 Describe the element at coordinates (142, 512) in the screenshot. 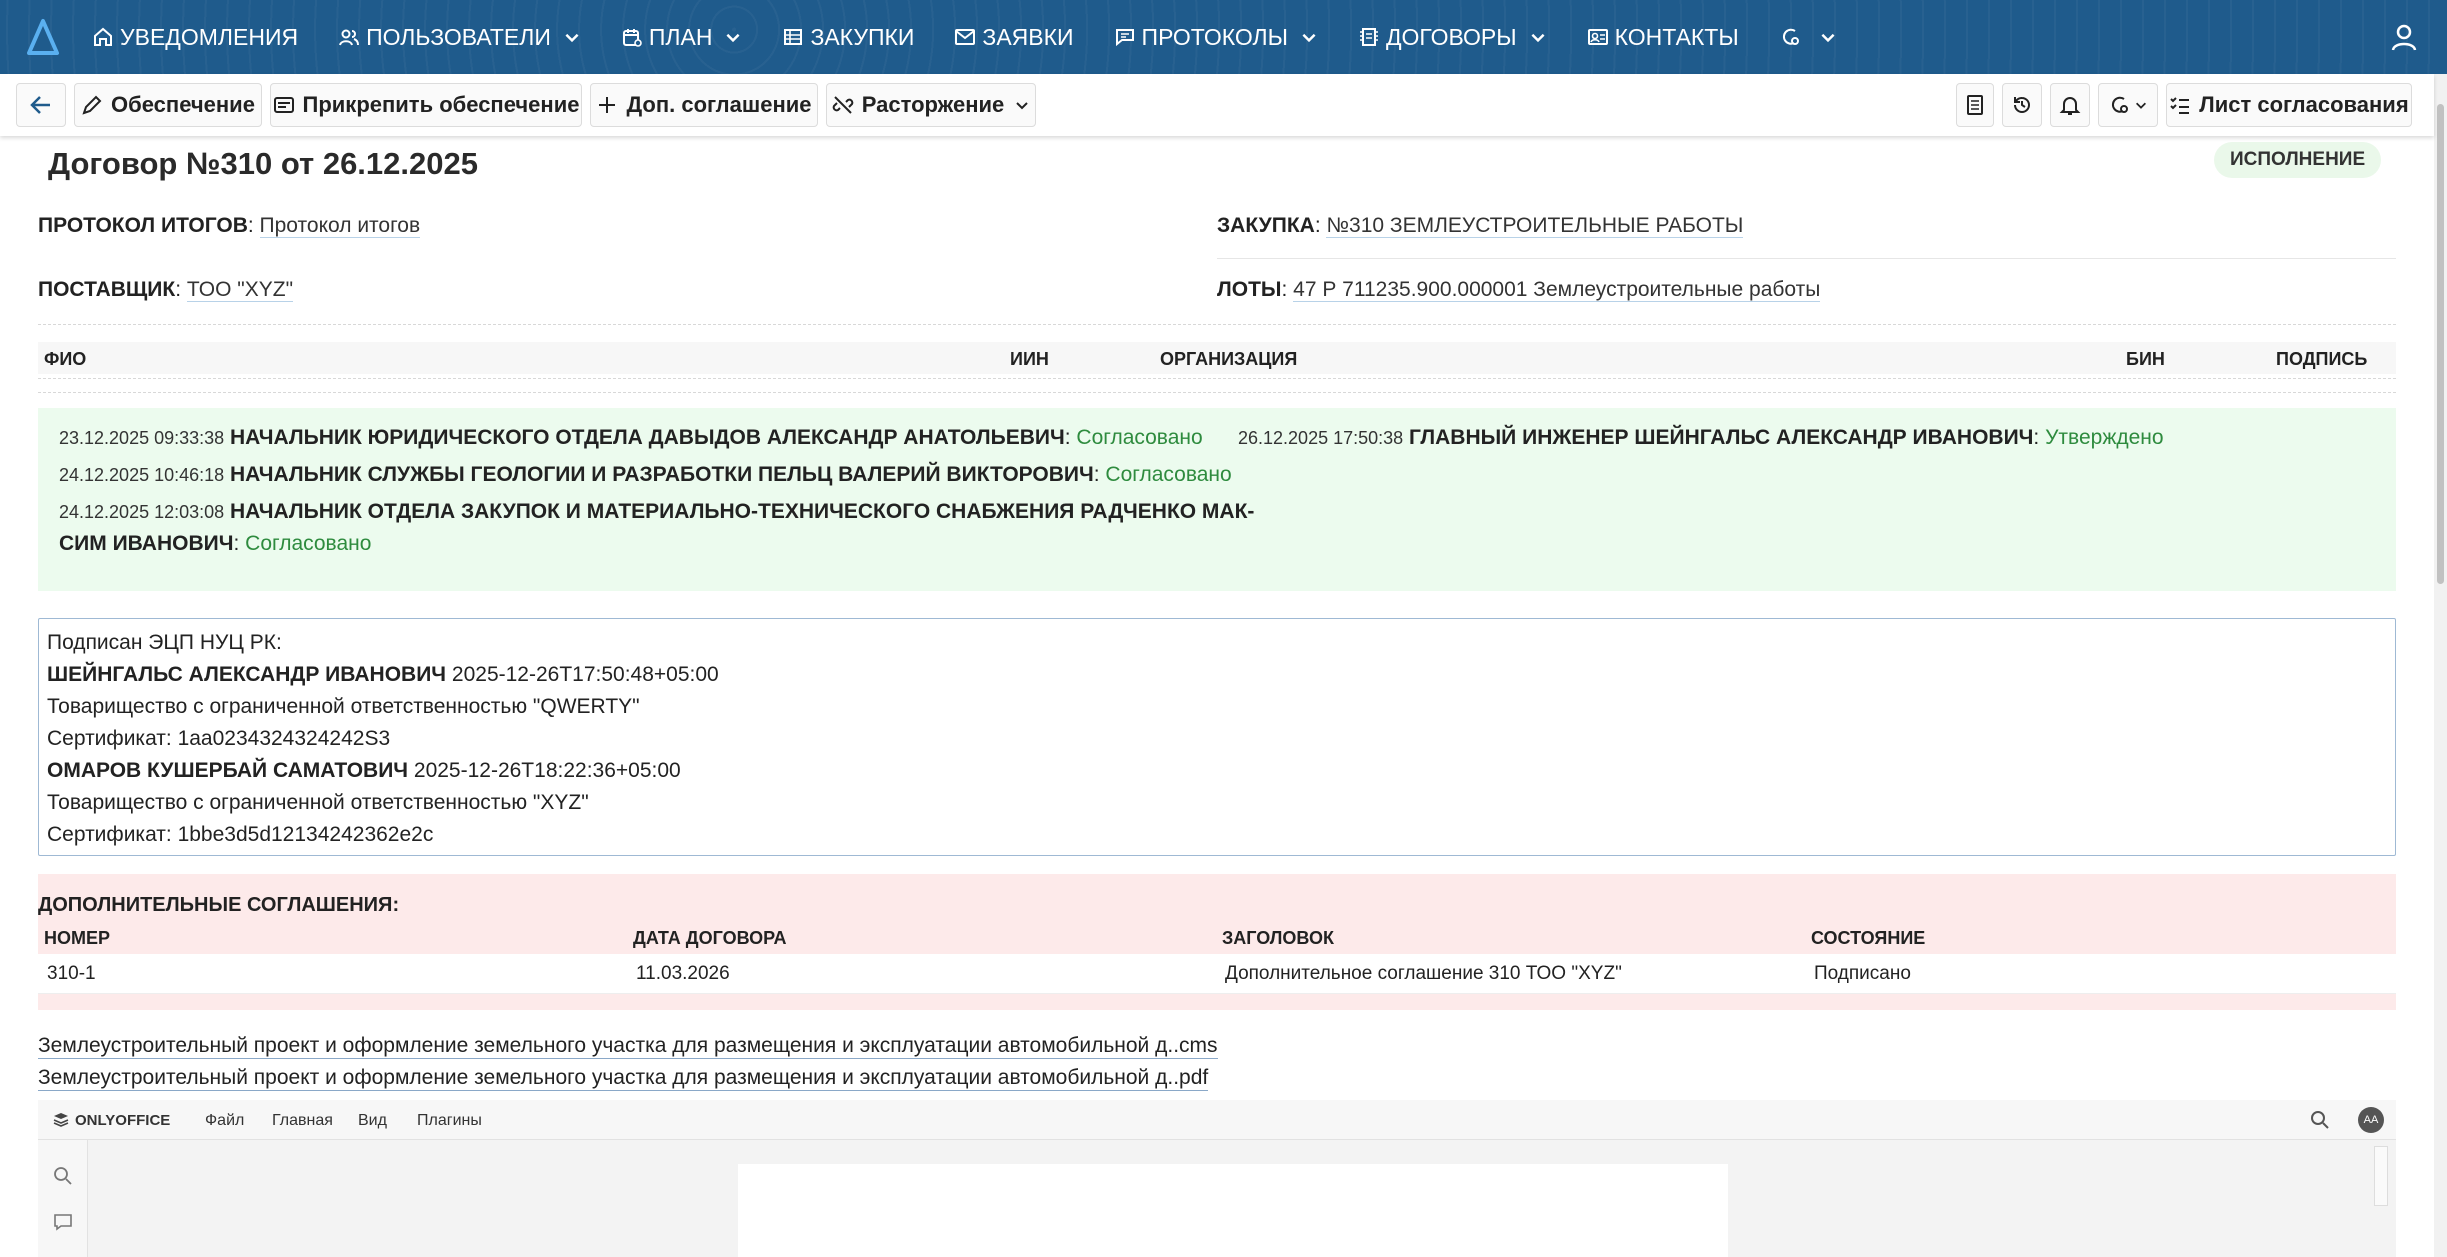

I see `approval-timestamp: 24.12.2025 12:03:08` at that location.